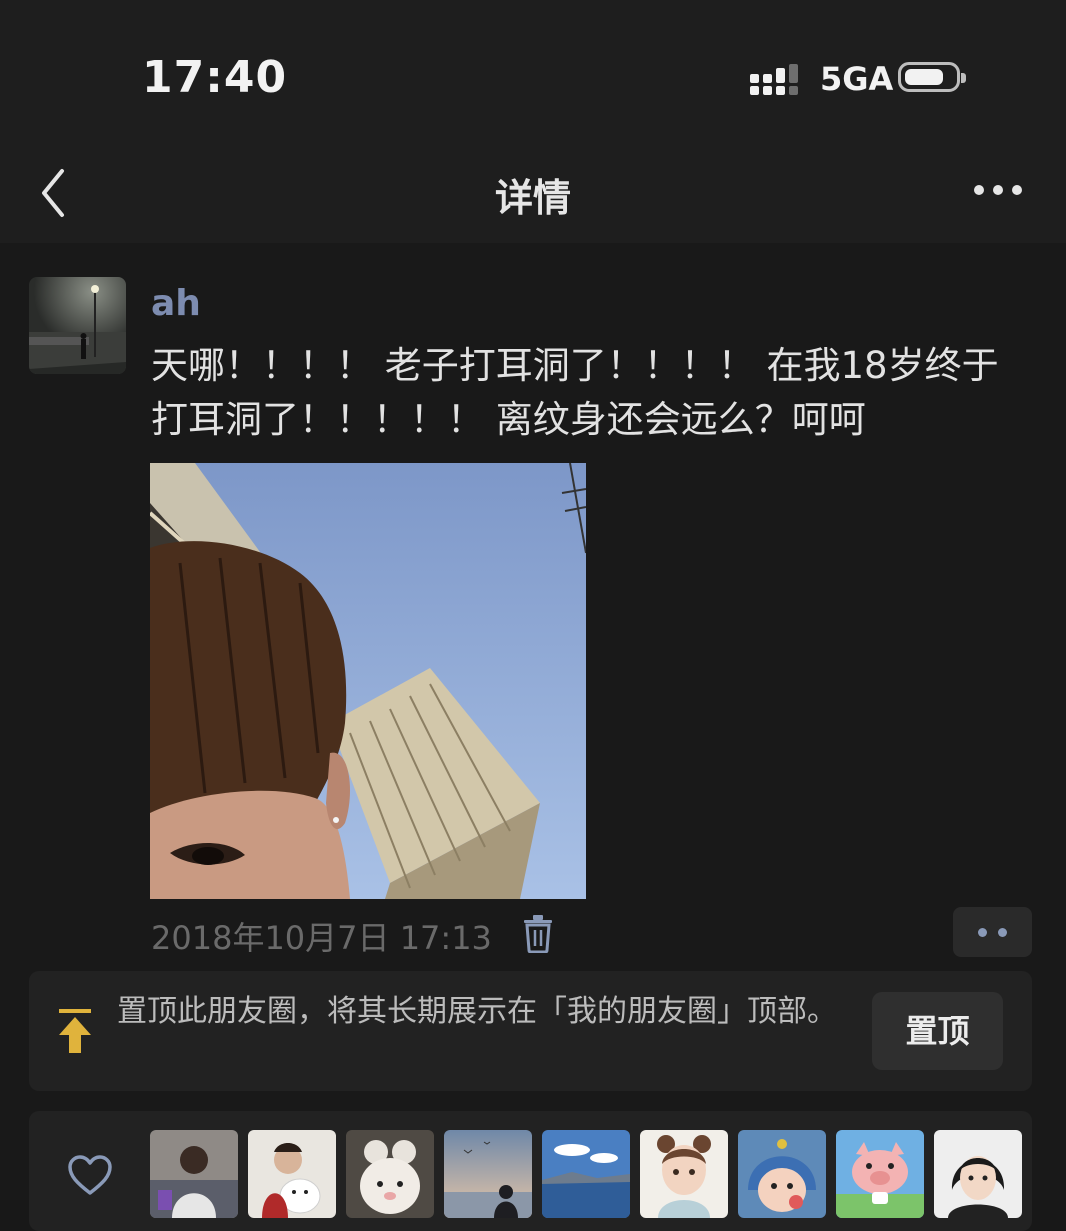 Image resolution: width=1066 pixels, height=1231 pixels. I want to click on pin-card: 置顶此朋友圈，将其长期展示在「我的朋友圈」顶部。 置顶, so click(530, 1031).